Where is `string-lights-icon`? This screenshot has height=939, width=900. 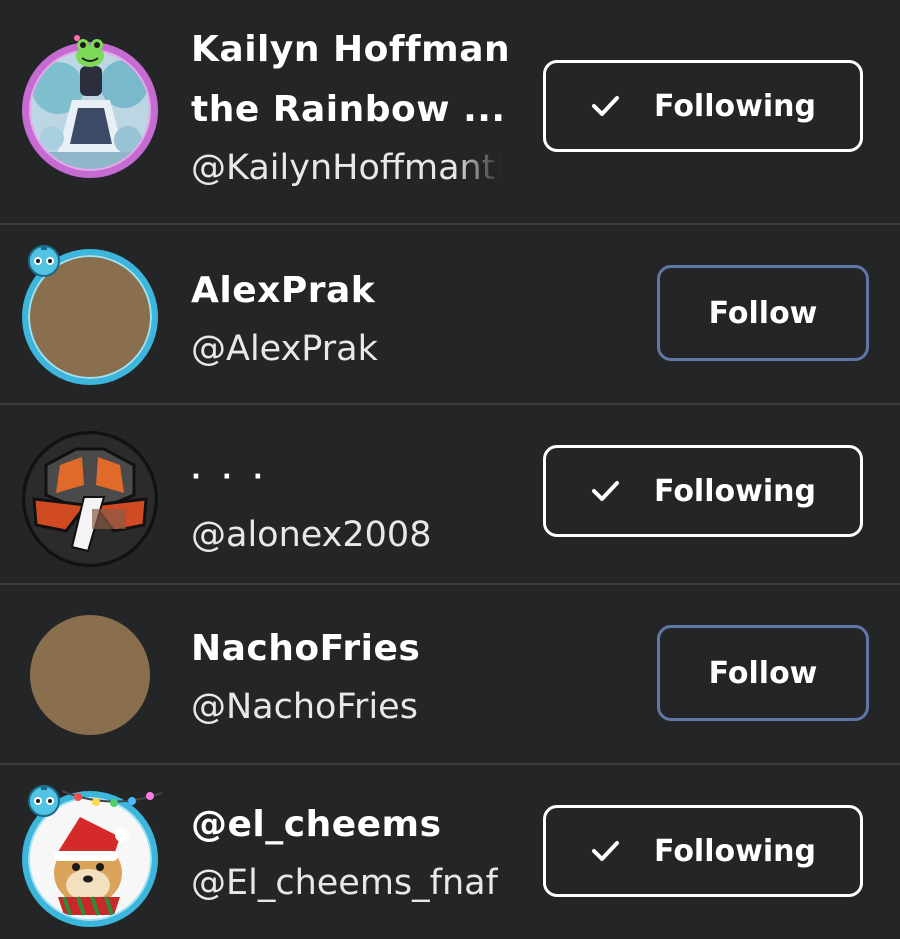 string-lights-icon is located at coordinates (112, 799).